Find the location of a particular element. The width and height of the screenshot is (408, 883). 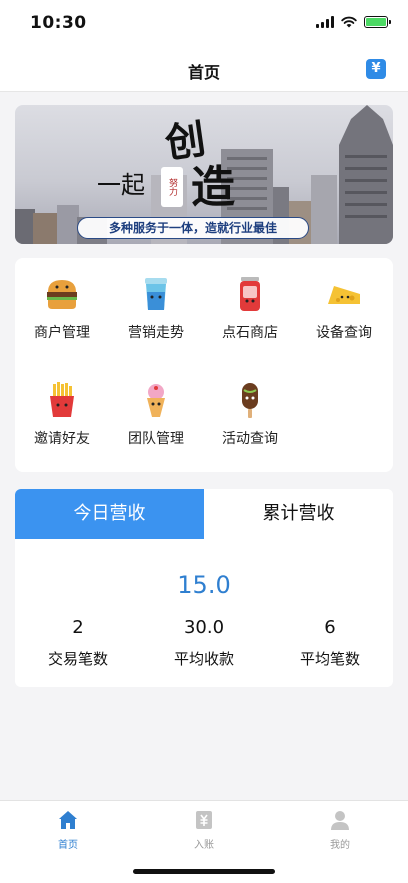

tab-bar-label: 入账 is located at coordinates (204, 845).